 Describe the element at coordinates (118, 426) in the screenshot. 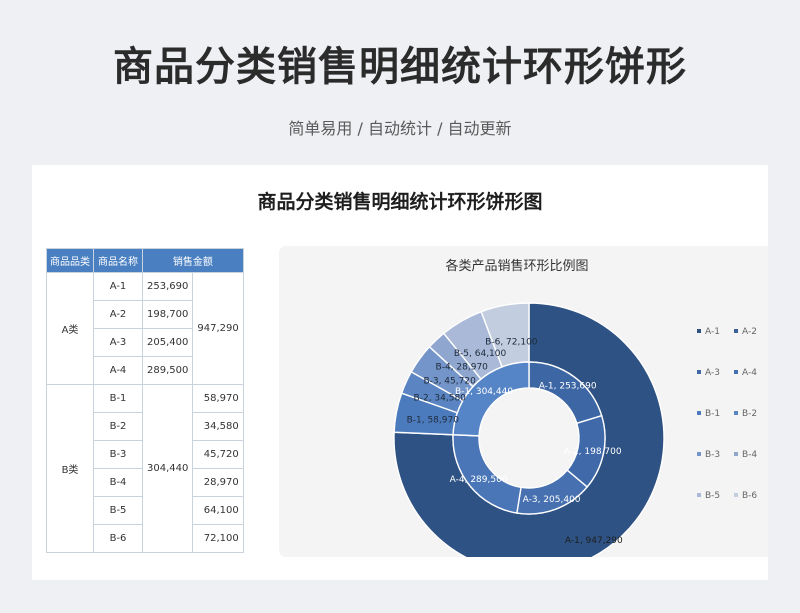

I see `product-cell: B-2` at that location.